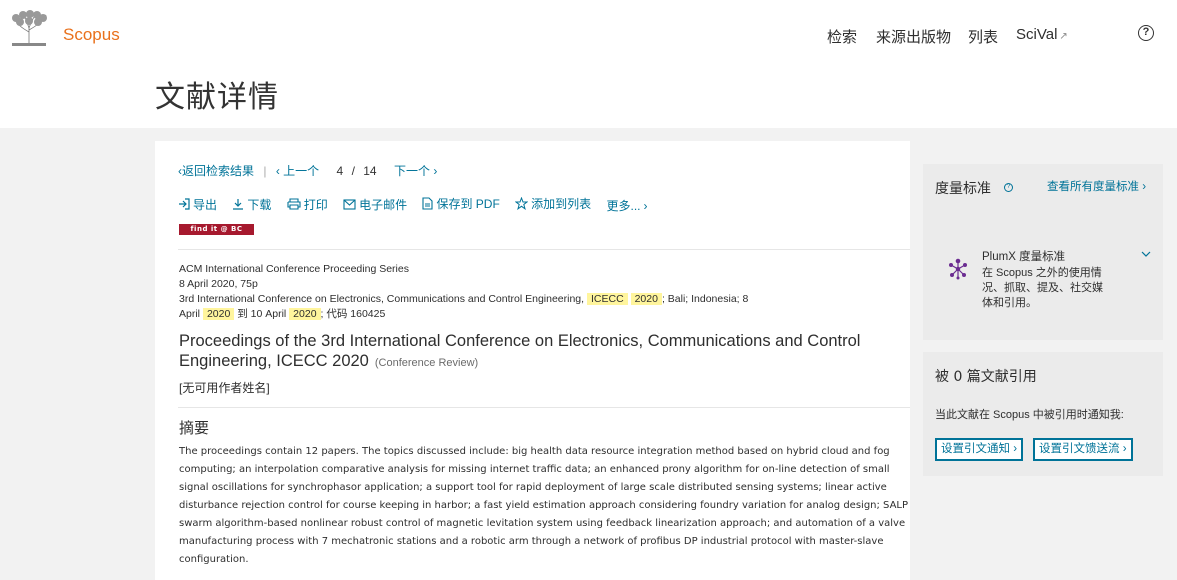 This screenshot has width=1177, height=580. Describe the element at coordinates (427, 203) in the screenshot. I see `pdf-file-icon` at that location.